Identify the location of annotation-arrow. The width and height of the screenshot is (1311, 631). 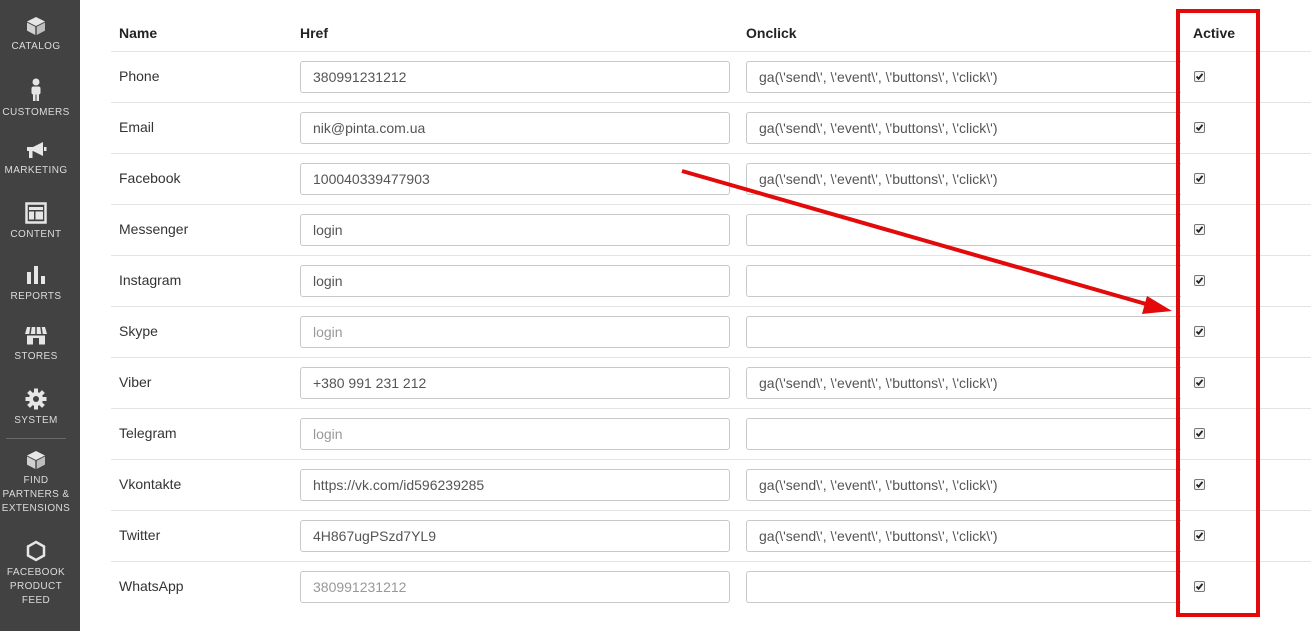
(926, 241).